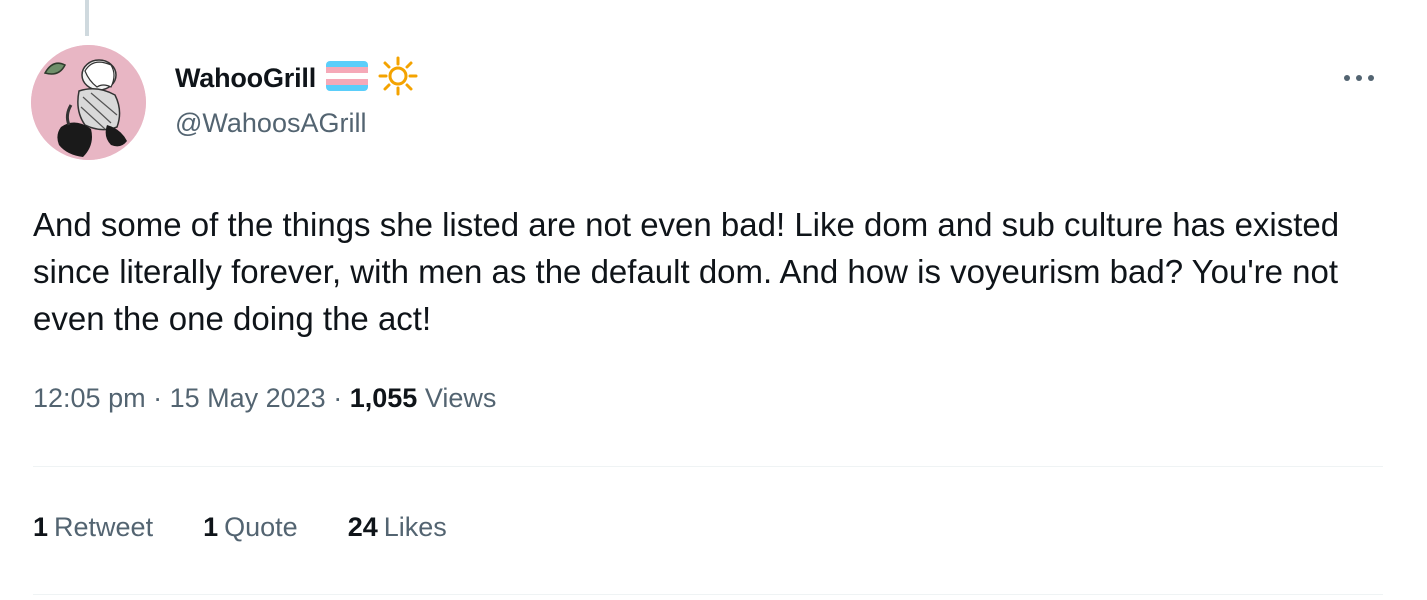 This screenshot has width=1427, height=600. Describe the element at coordinates (41, 527) in the screenshot. I see `retweets-count: 1` at that location.